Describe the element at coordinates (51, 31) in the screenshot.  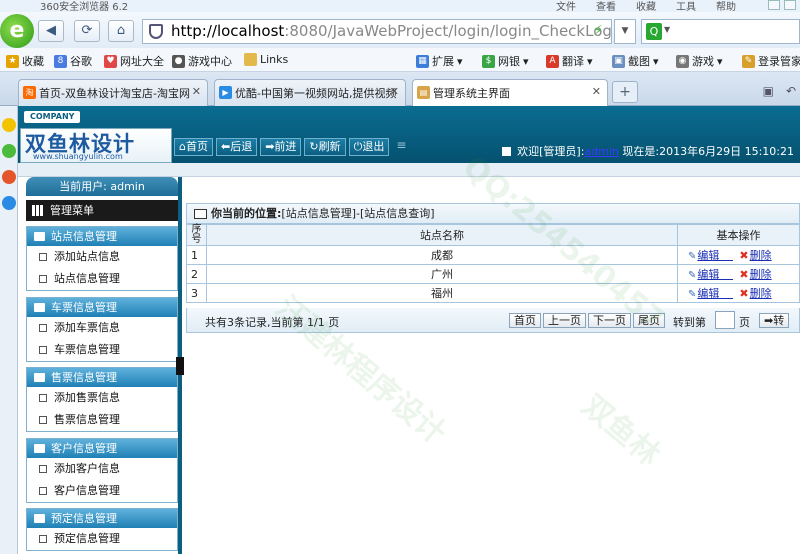
I see `back-arrow-icon: ◀` at that location.